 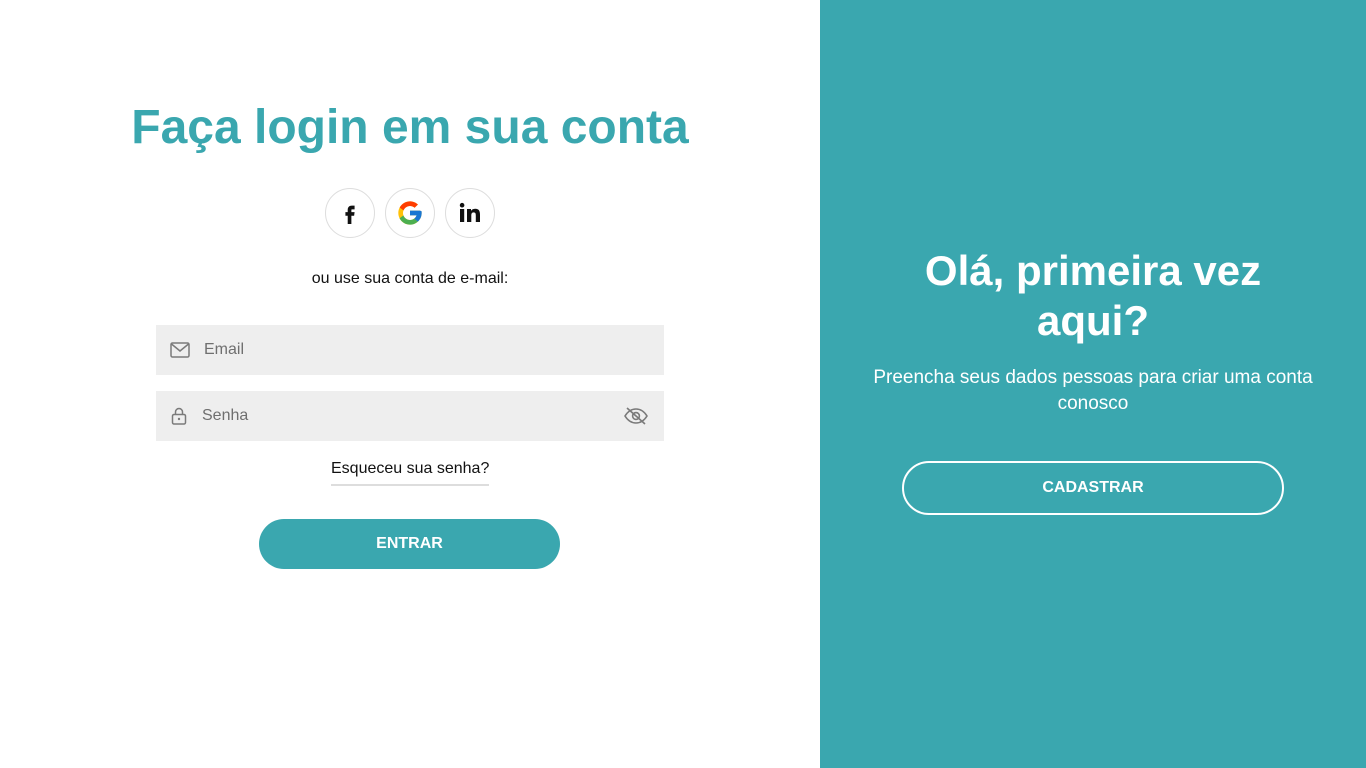 I want to click on facebook-icon, so click(x=350, y=214).